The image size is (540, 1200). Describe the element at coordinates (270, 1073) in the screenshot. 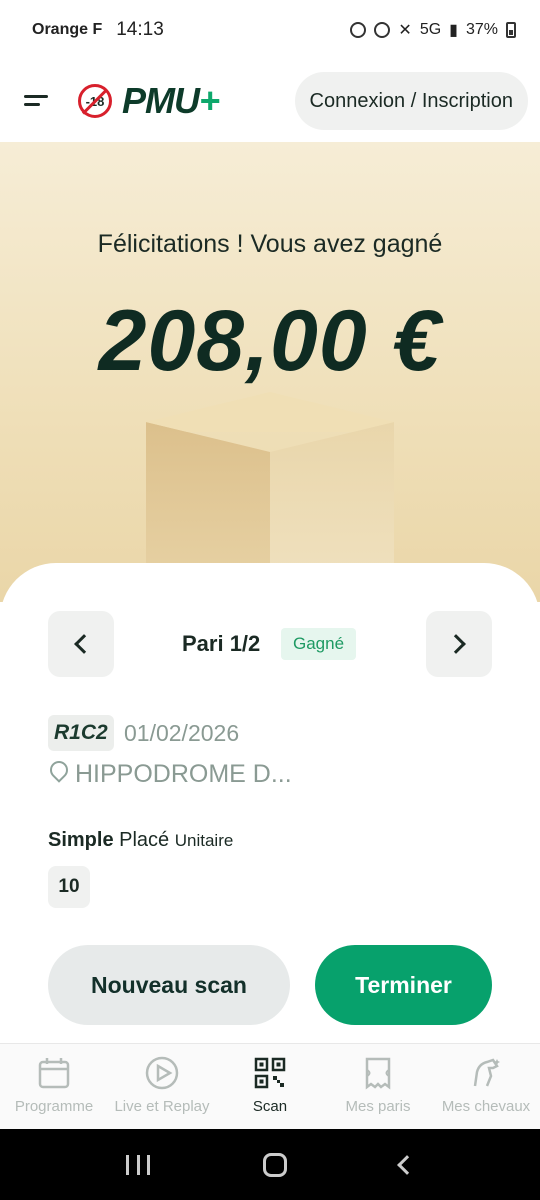

I see `qr-code-icon` at that location.